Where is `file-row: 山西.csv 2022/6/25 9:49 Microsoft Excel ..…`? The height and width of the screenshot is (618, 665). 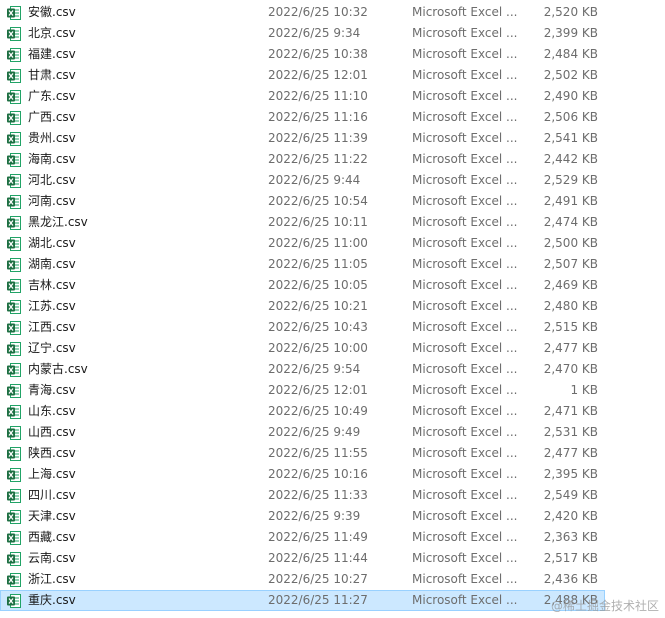 file-row: 山西.csv 2022/6/25 9:49 Microsoft Excel ..… is located at coordinates (302, 432).